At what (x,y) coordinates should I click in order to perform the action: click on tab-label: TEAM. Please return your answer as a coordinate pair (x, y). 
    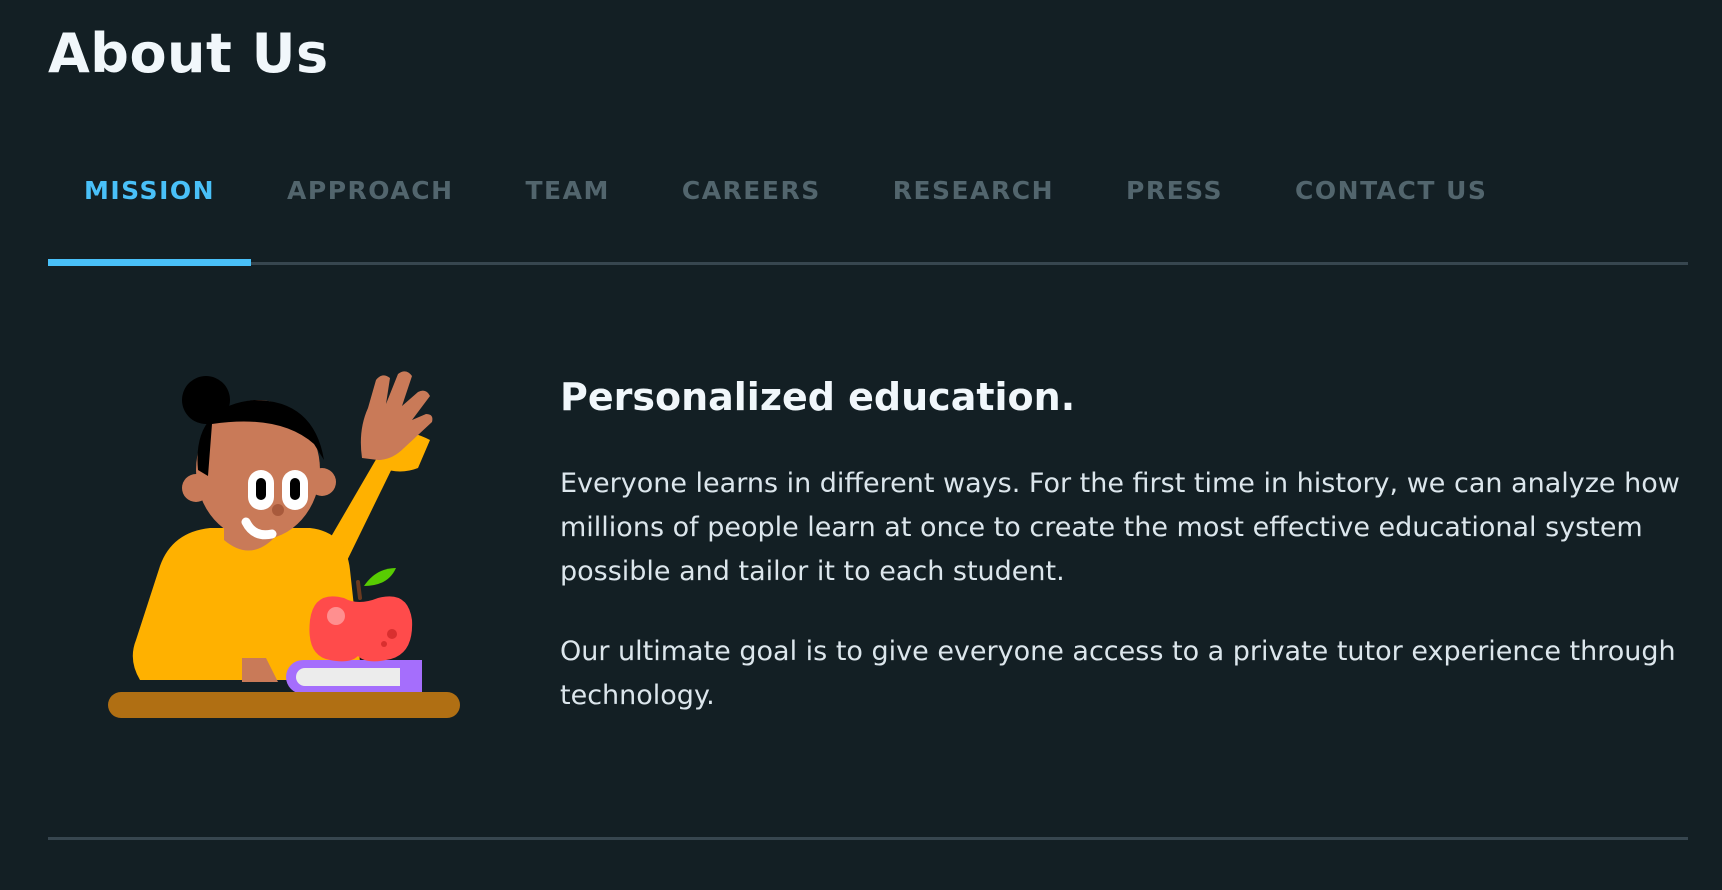
    Looking at the image, I should click on (567, 190).